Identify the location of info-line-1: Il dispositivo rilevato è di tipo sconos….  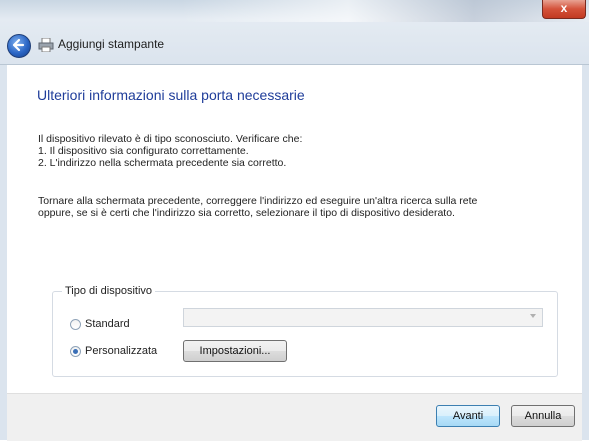
(170, 139).